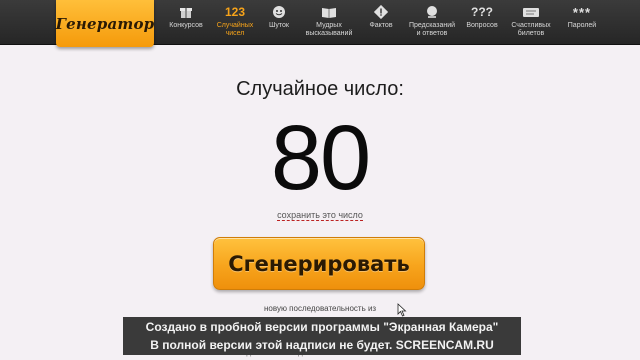 Image resolution: width=640 pixels, height=360 pixels. I want to click on logo-text: Генератор, so click(105, 23).